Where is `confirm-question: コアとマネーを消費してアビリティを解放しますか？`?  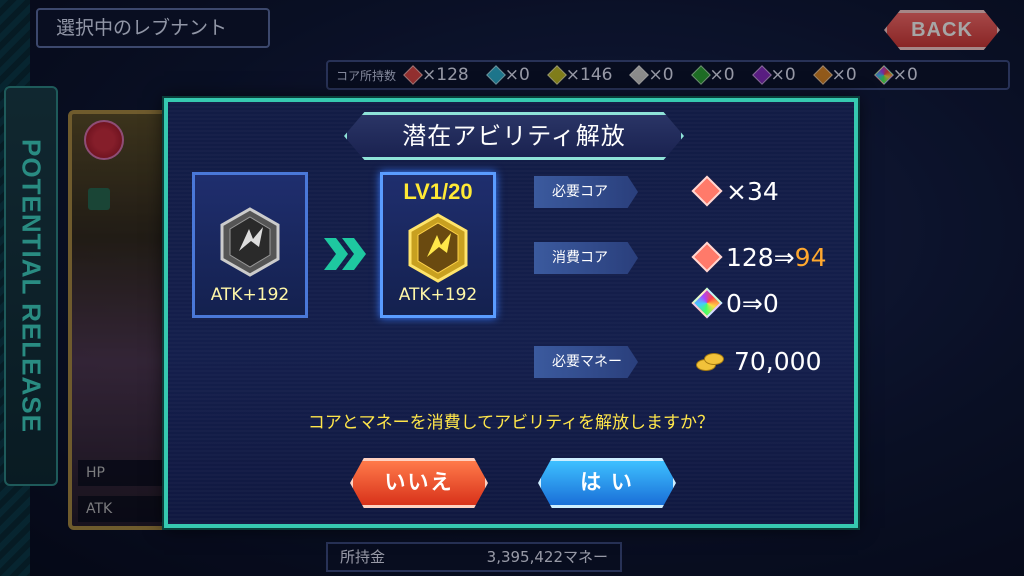 confirm-question: コアとマネーを消費してアビリティを解放しますか？ is located at coordinates (511, 423).